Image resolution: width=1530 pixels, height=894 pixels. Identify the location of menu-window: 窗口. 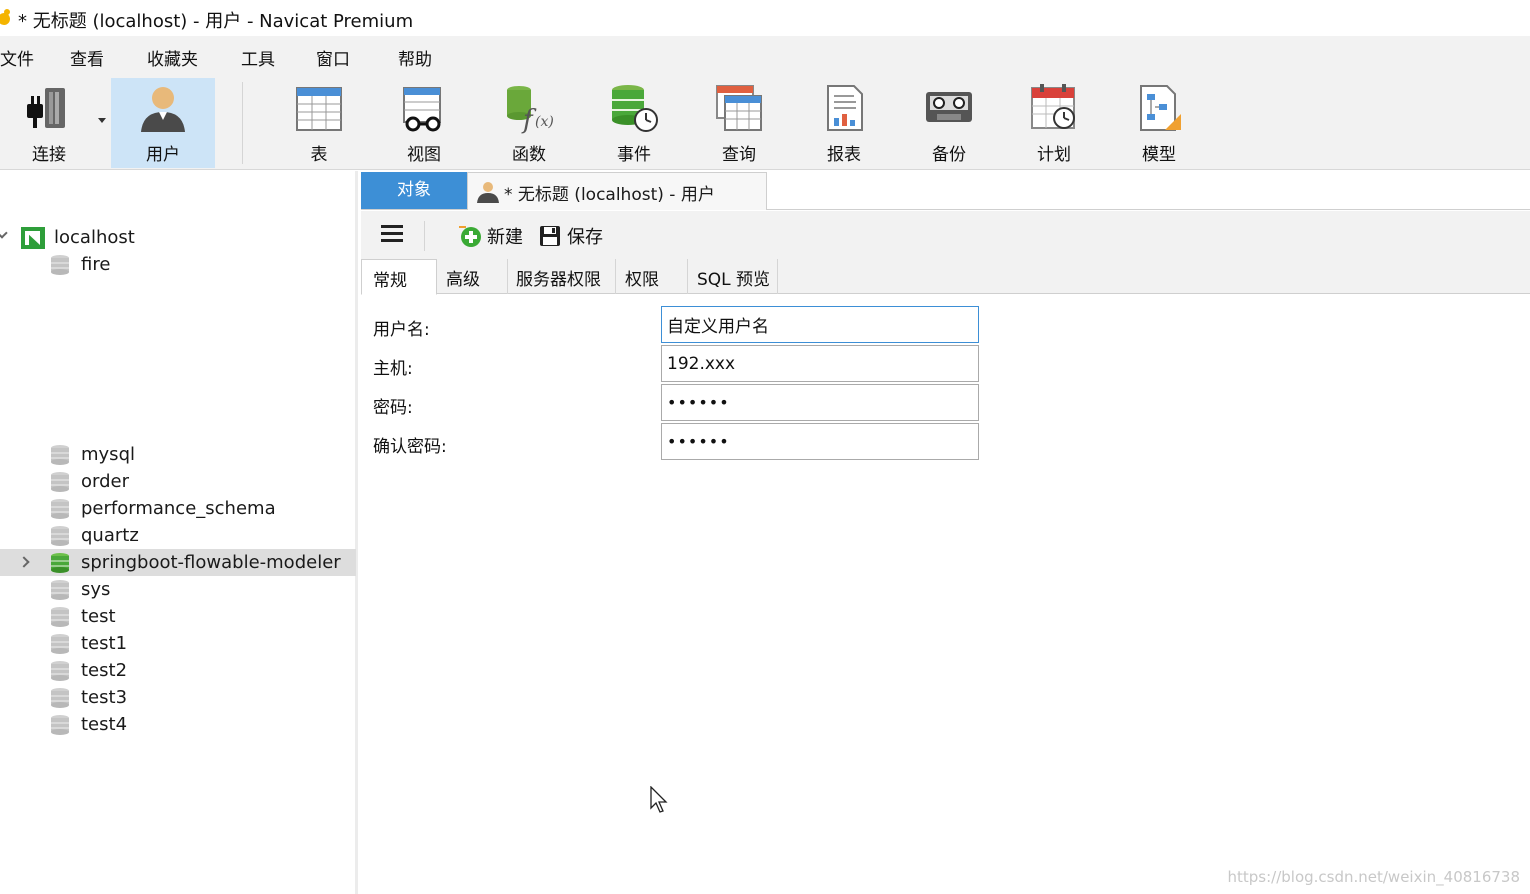
(333, 57).